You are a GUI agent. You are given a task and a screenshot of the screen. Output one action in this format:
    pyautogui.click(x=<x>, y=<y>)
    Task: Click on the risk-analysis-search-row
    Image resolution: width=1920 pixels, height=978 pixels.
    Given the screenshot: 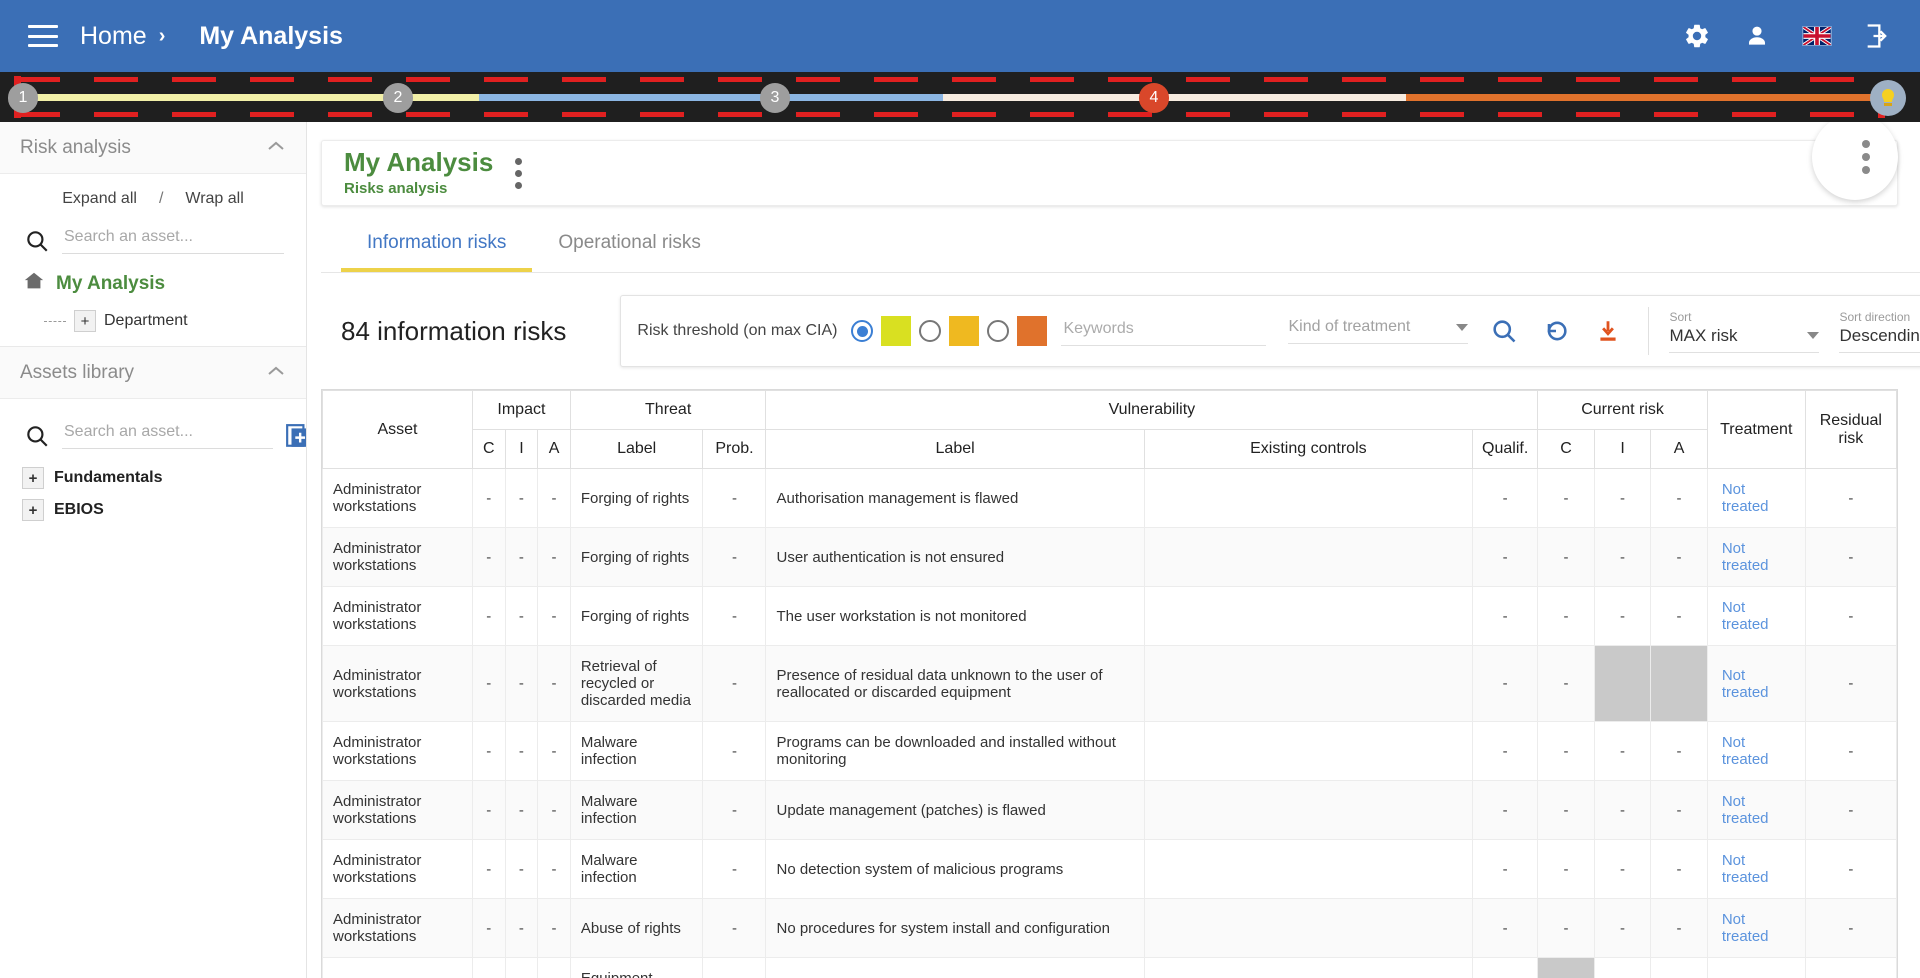 What is the action you would take?
    pyautogui.click(x=153, y=236)
    